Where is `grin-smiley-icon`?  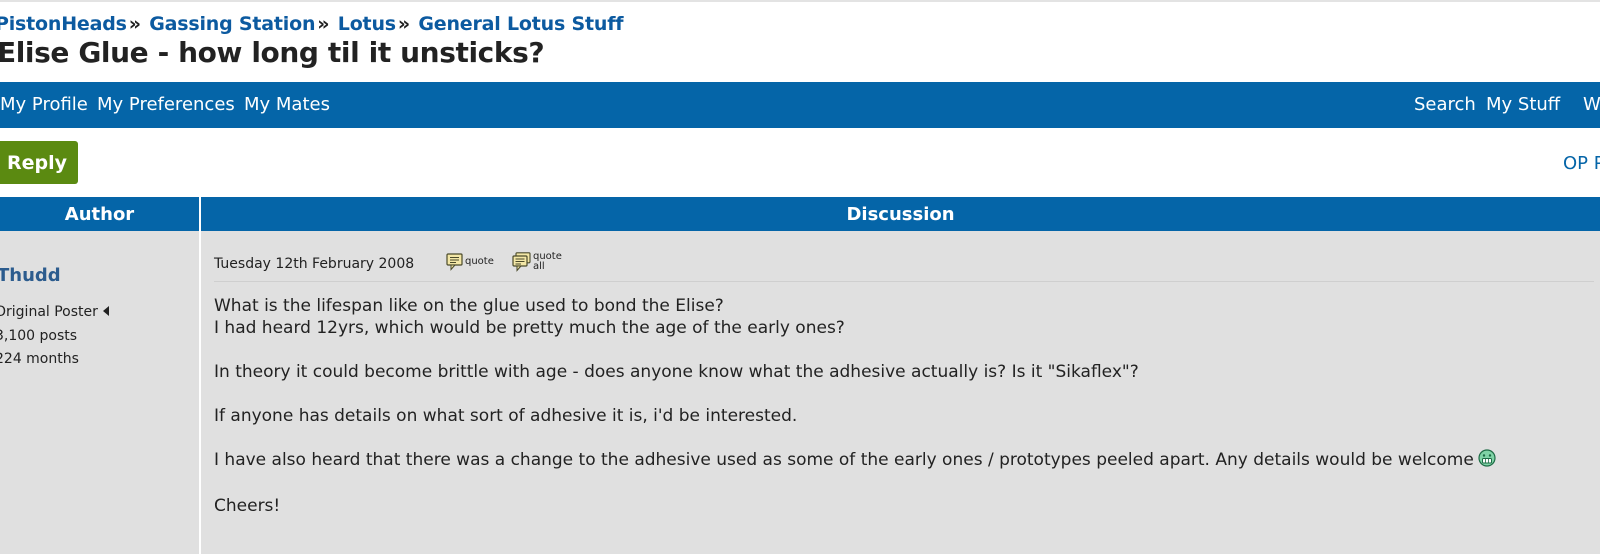
grin-smiley-icon is located at coordinates (1487, 461).